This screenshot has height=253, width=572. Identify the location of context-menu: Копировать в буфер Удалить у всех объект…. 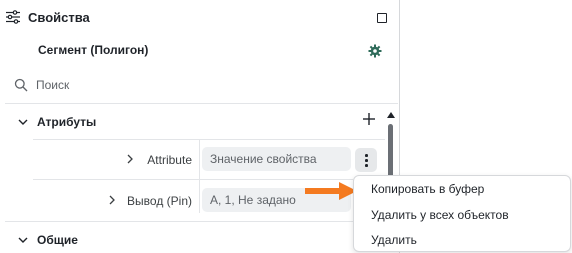
(462, 213).